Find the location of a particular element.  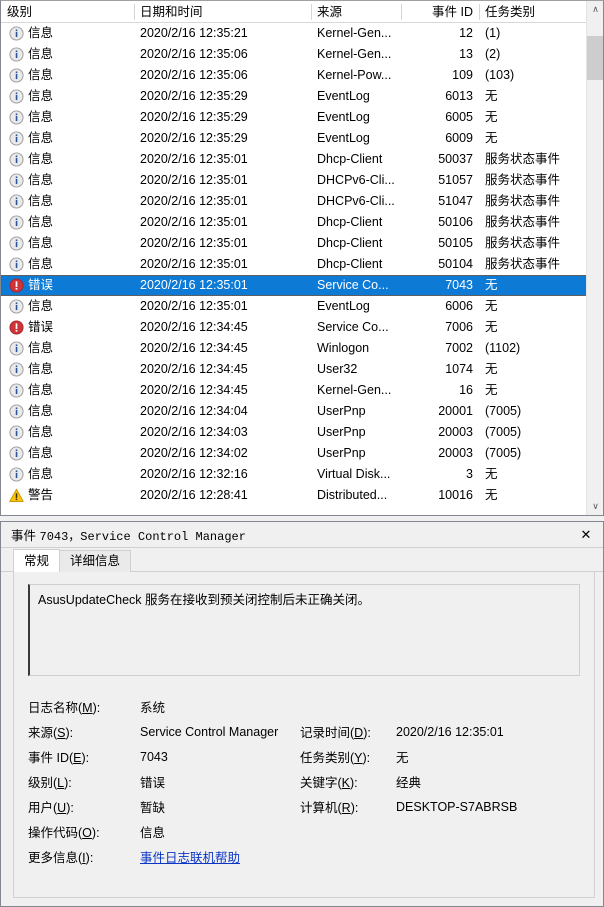

event-list-scrollbar: ∧ ∨ is located at coordinates (594, 258).